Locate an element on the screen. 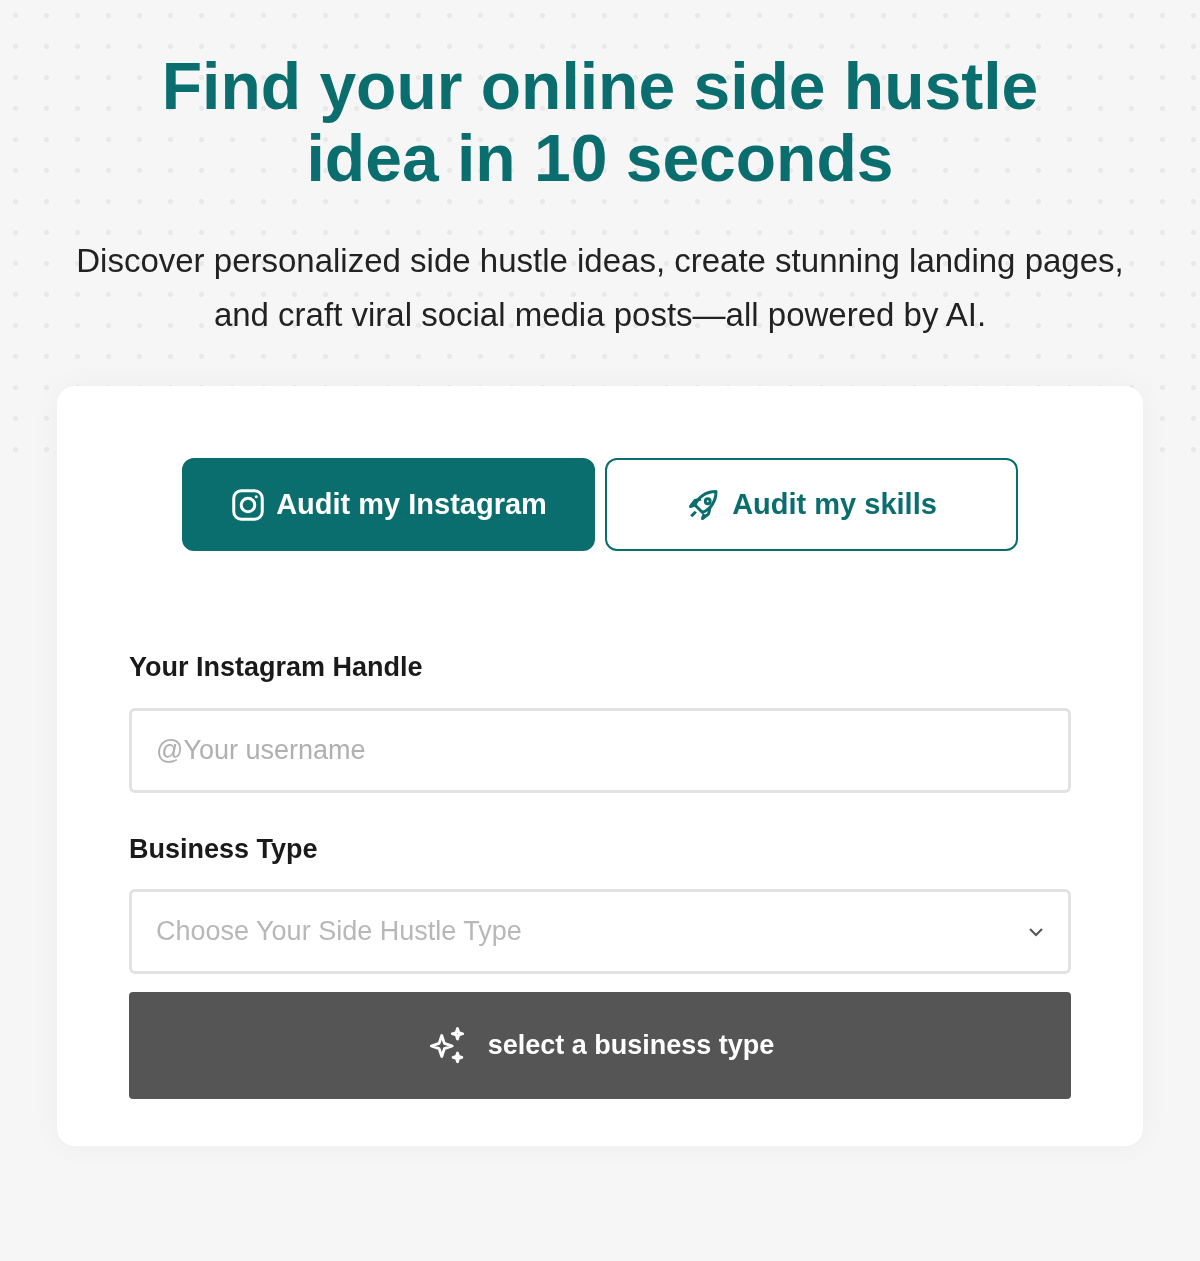  instagram-icon is located at coordinates (248, 504).